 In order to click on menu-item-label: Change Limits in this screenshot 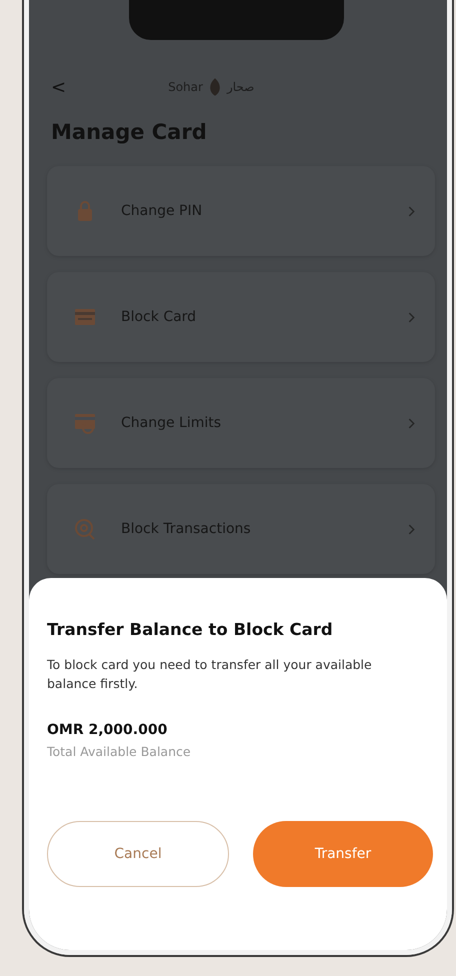, I will do `click(171, 423)`.